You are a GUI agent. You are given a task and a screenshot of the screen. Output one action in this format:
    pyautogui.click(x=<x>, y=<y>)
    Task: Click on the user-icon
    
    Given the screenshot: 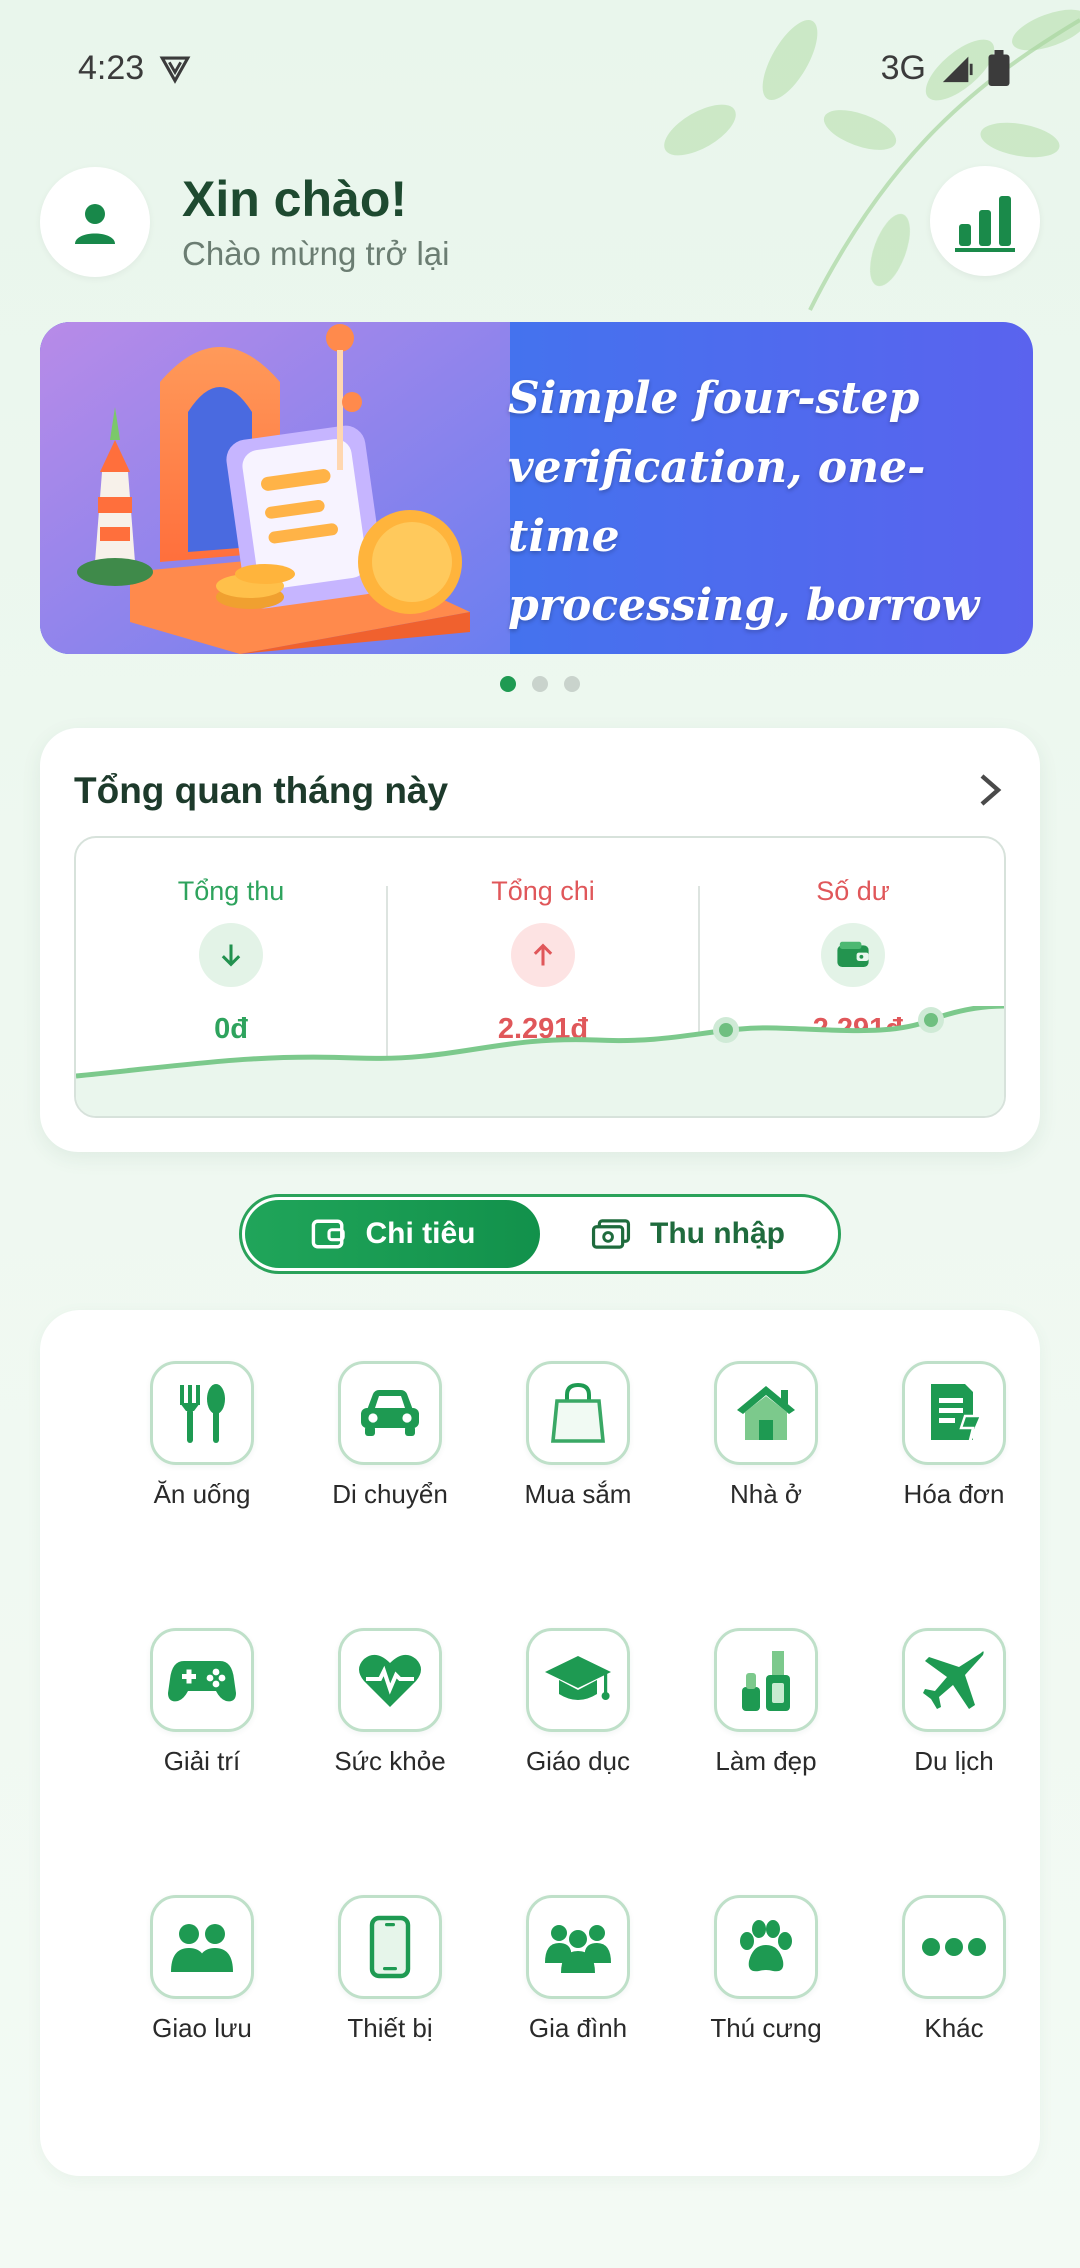 What is the action you would take?
    pyautogui.click(x=95, y=224)
    